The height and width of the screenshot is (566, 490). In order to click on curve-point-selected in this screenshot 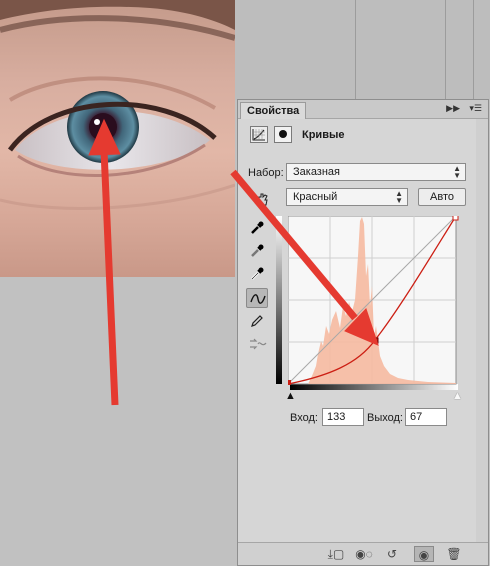, I will do `click(375, 340)`.